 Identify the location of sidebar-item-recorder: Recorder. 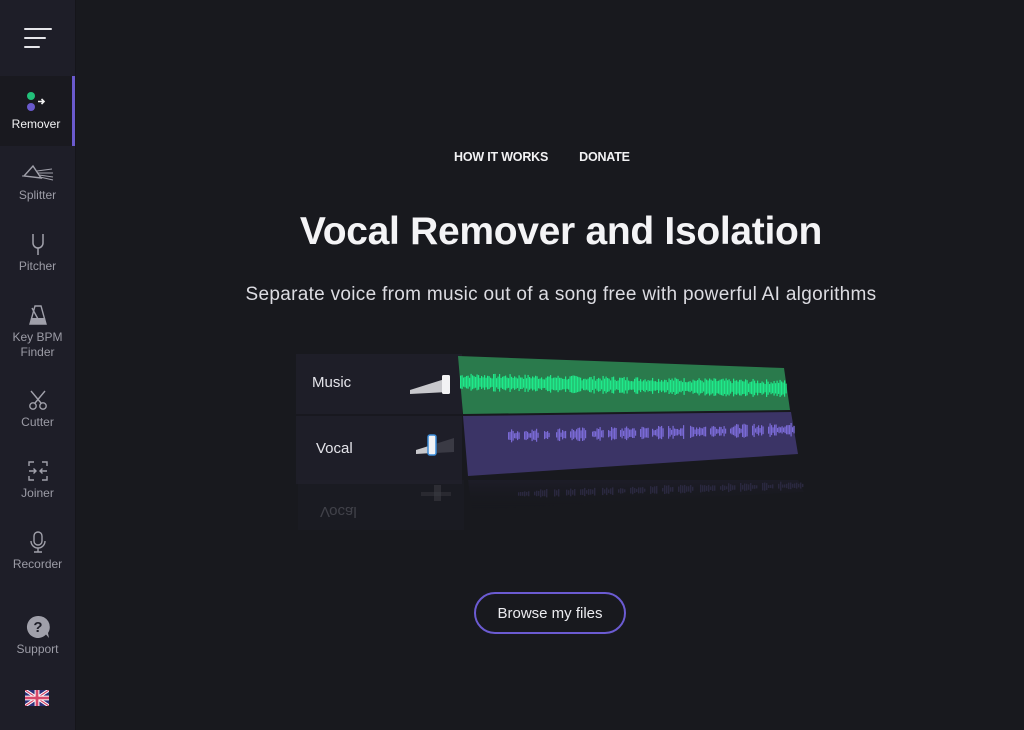
(37, 551).